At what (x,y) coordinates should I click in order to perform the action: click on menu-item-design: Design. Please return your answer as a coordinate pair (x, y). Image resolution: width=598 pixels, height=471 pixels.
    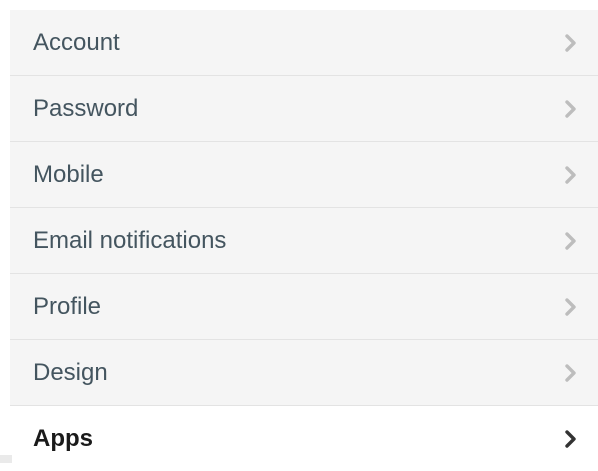
    Looking at the image, I should click on (304, 373).